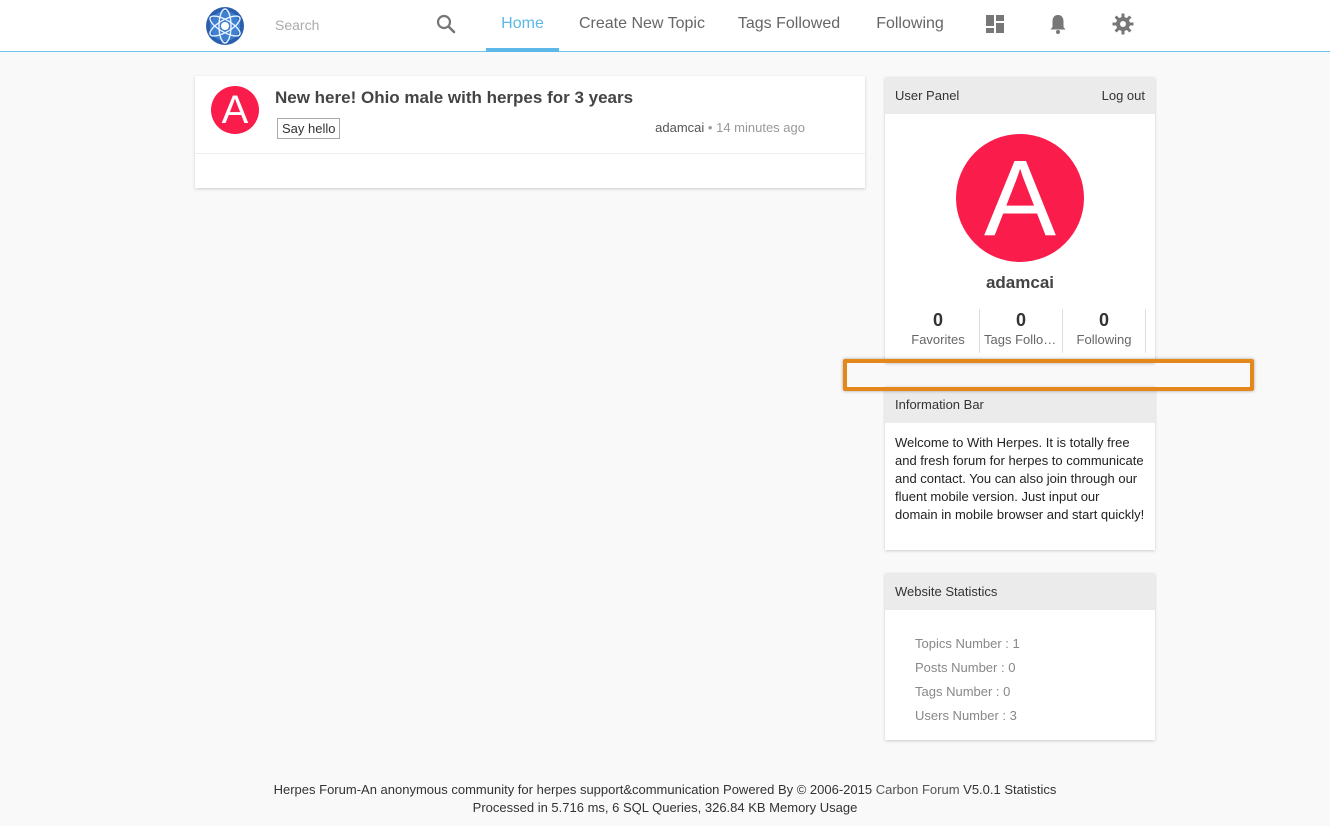  Describe the element at coordinates (1048, 375) in the screenshot. I see `highlight-annotation` at that location.